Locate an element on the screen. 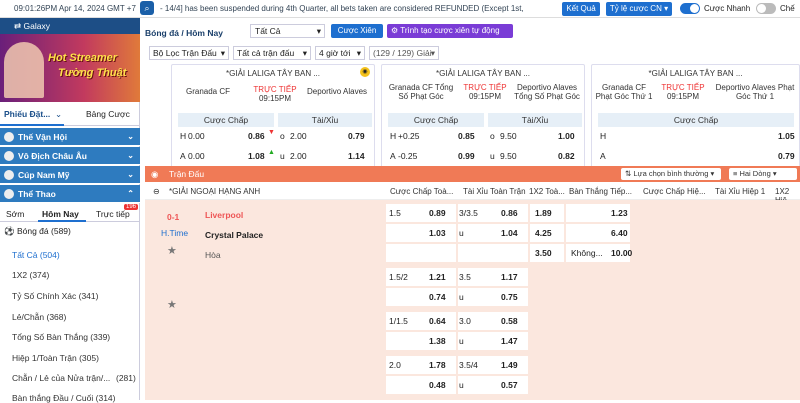 The image size is (800, 403). odds-value: 0.58 is located at coordinates (509, 321).